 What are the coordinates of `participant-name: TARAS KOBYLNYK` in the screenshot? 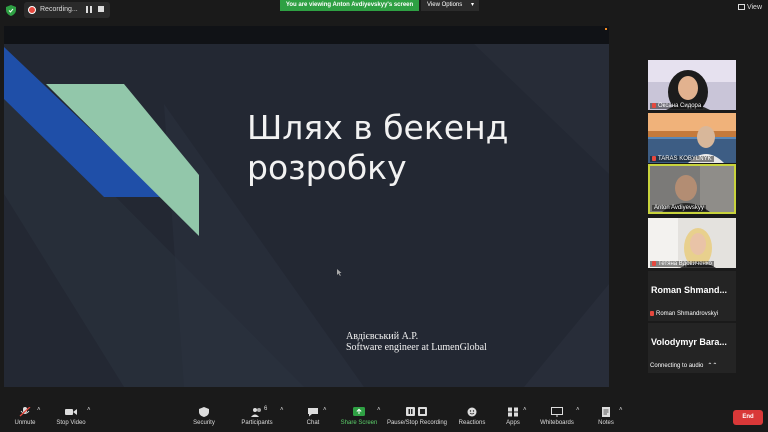 It's located at (682, 159).